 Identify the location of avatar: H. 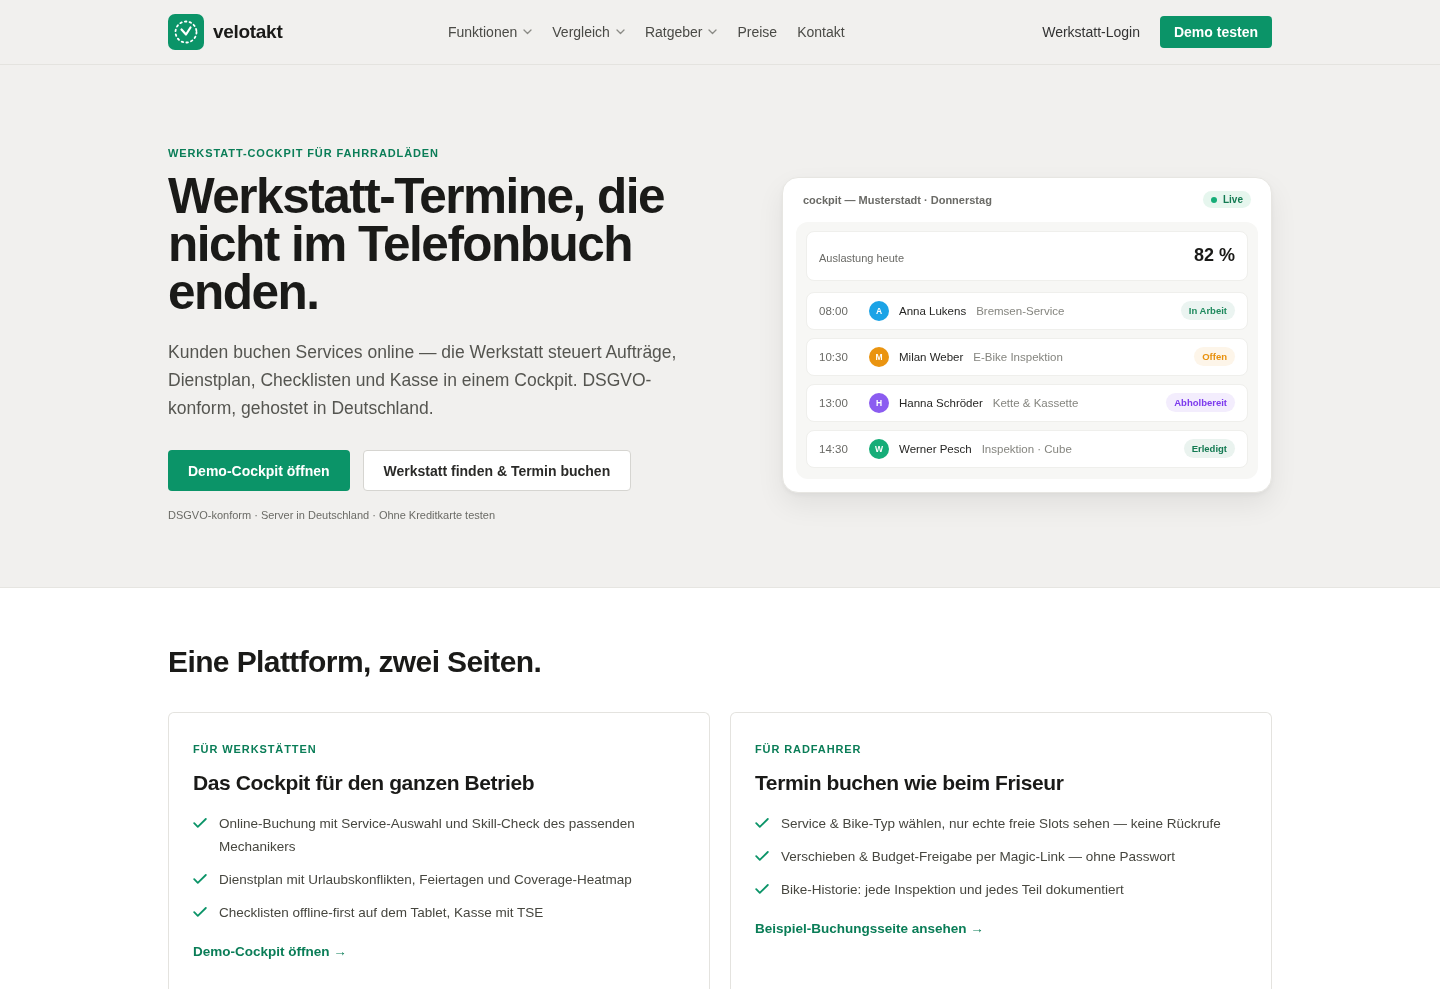
(879, 402).